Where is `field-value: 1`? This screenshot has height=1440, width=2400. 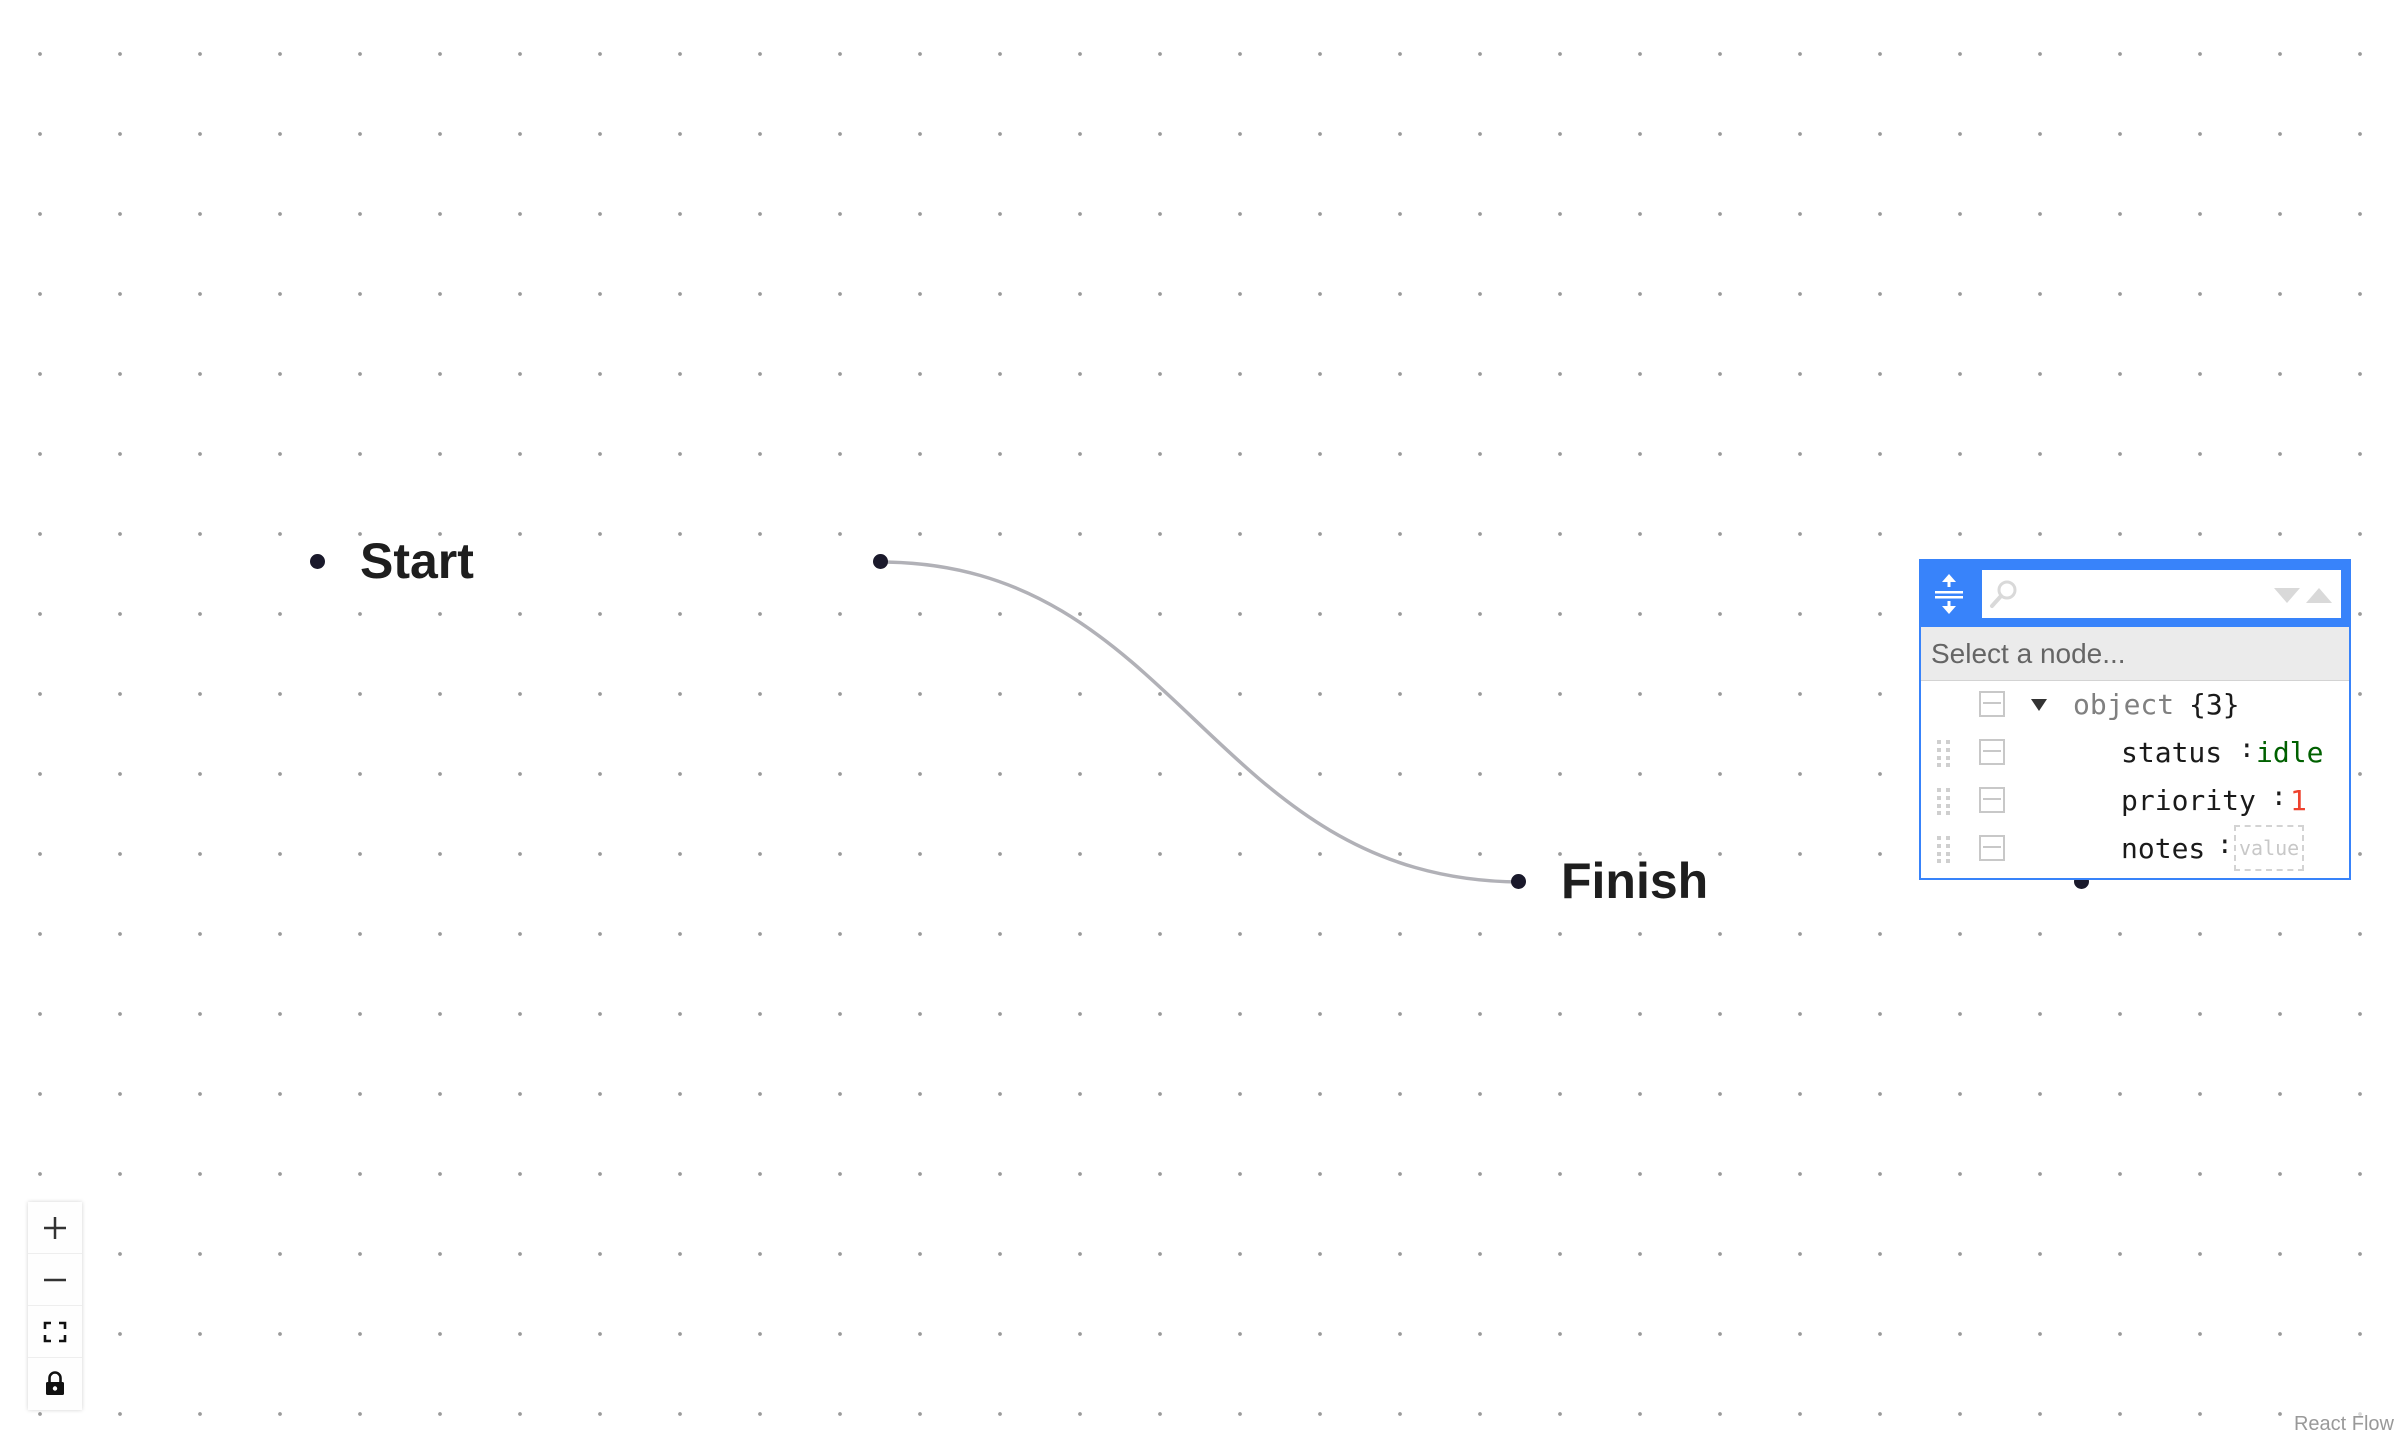 field-value: 1 is located at coordinates (2298, 801).